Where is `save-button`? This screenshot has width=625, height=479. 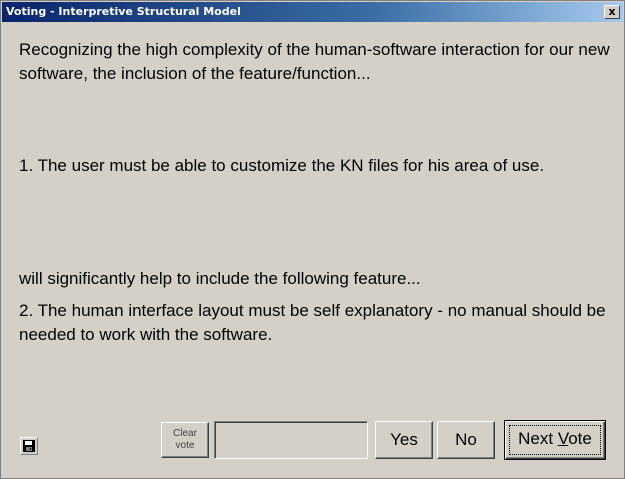 save-button is located at coordinates (29, 446).